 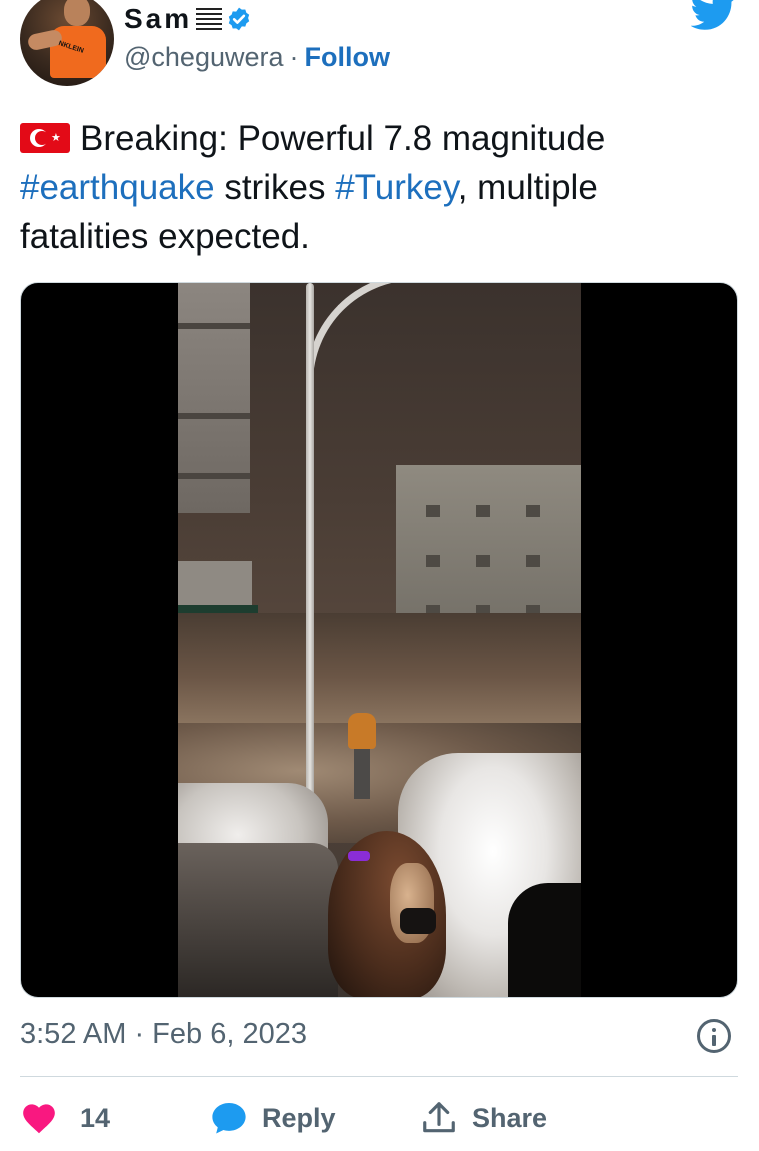 I want to click on action-bar: 14 Reply Share, so click(x=283, y=1118).